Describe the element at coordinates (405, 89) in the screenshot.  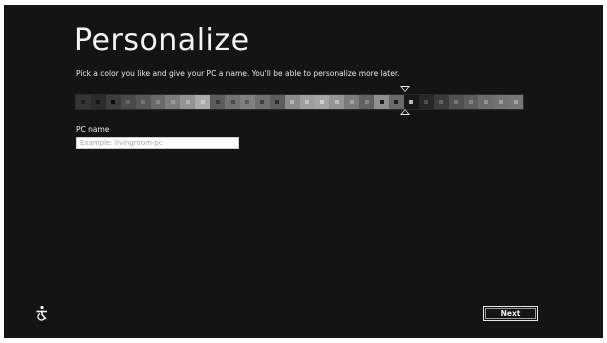
I see `color-slider-top-arrow-icon` at that location.